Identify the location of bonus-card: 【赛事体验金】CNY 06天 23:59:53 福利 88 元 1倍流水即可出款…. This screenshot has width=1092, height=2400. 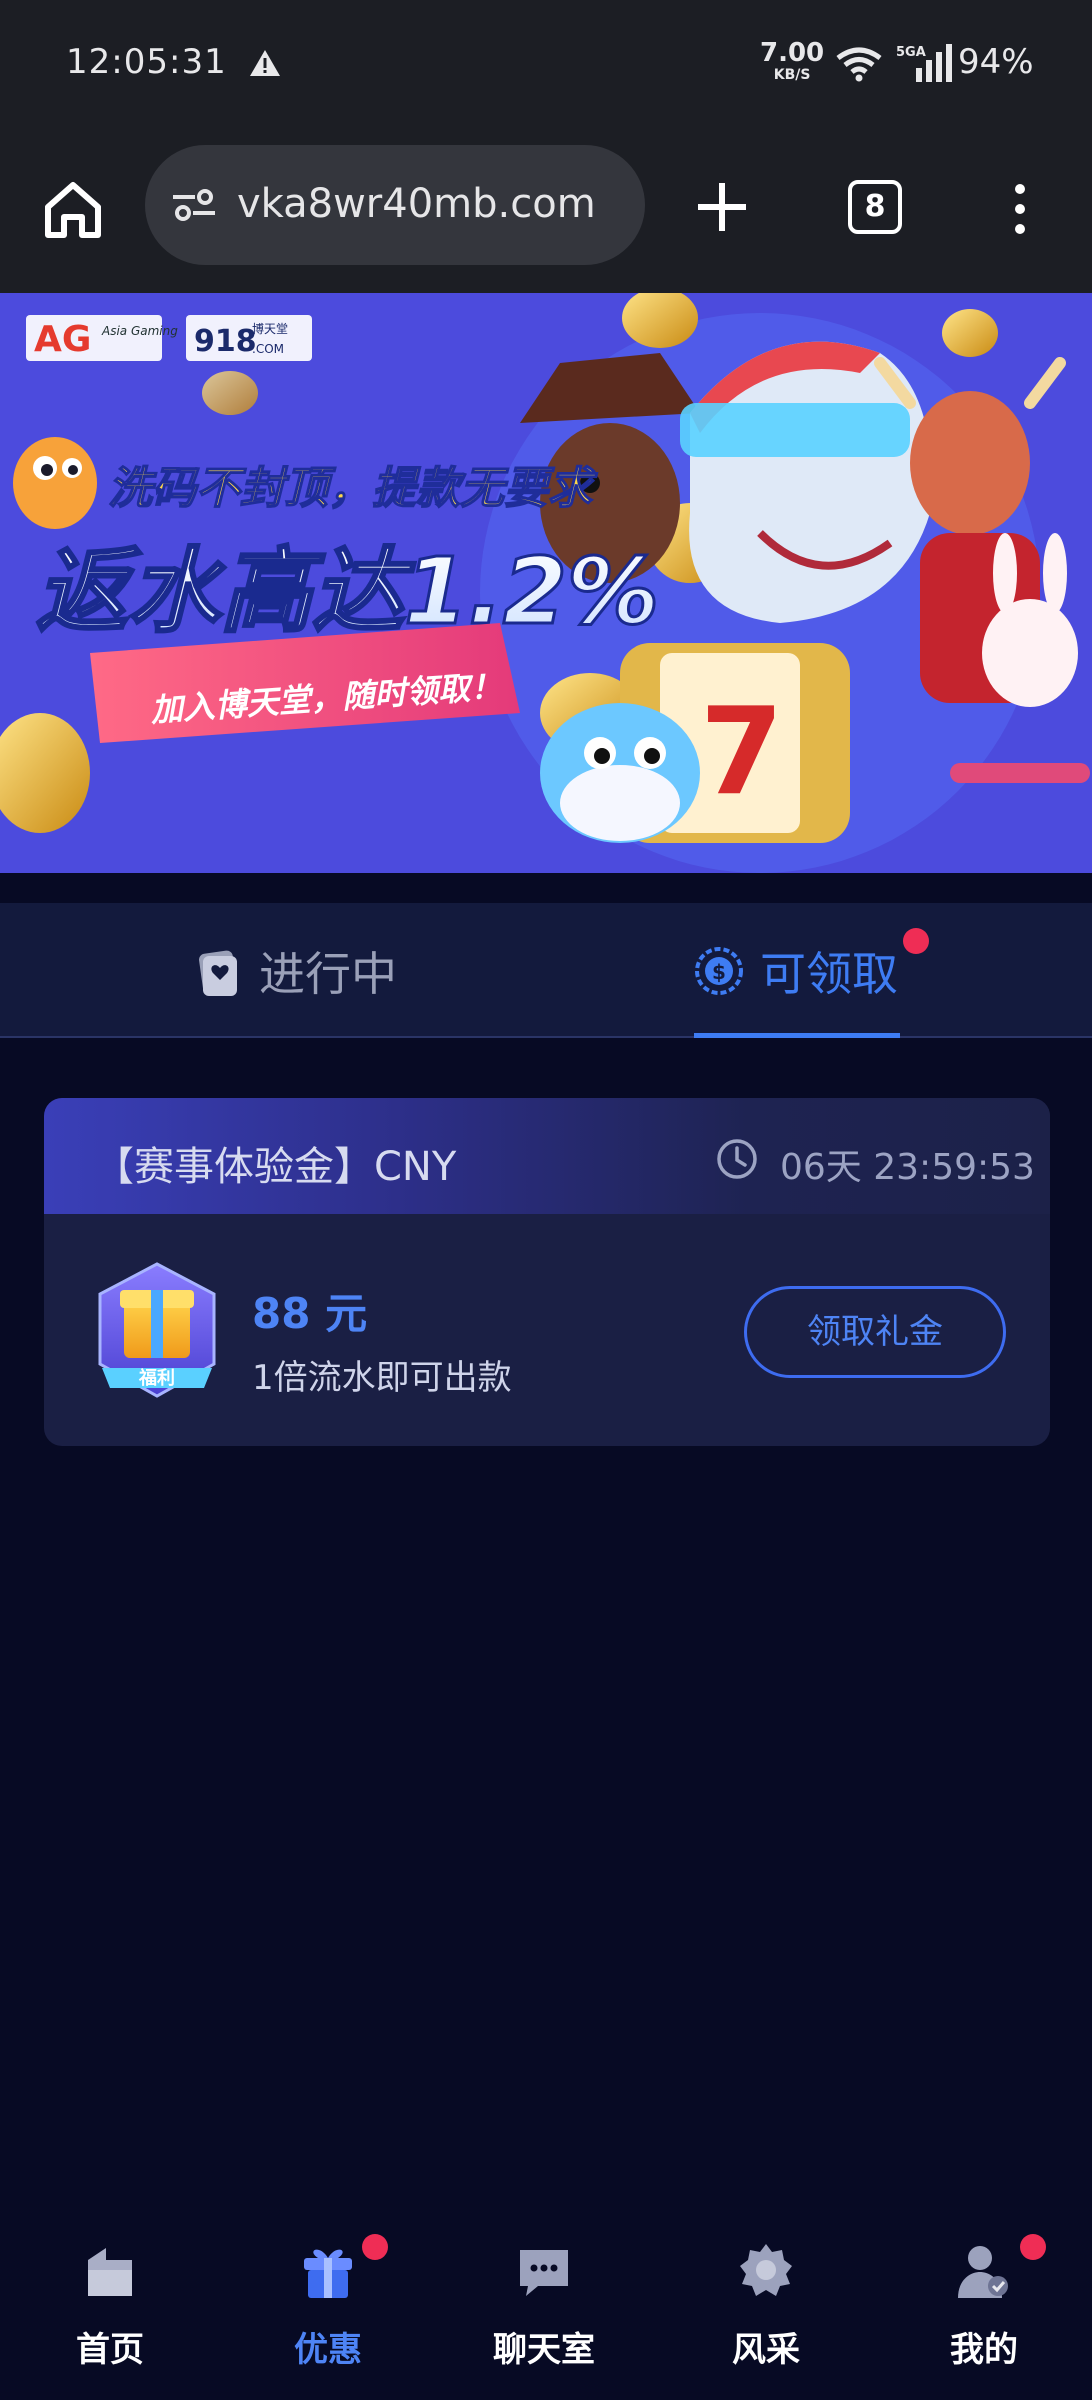
(547, 1272).